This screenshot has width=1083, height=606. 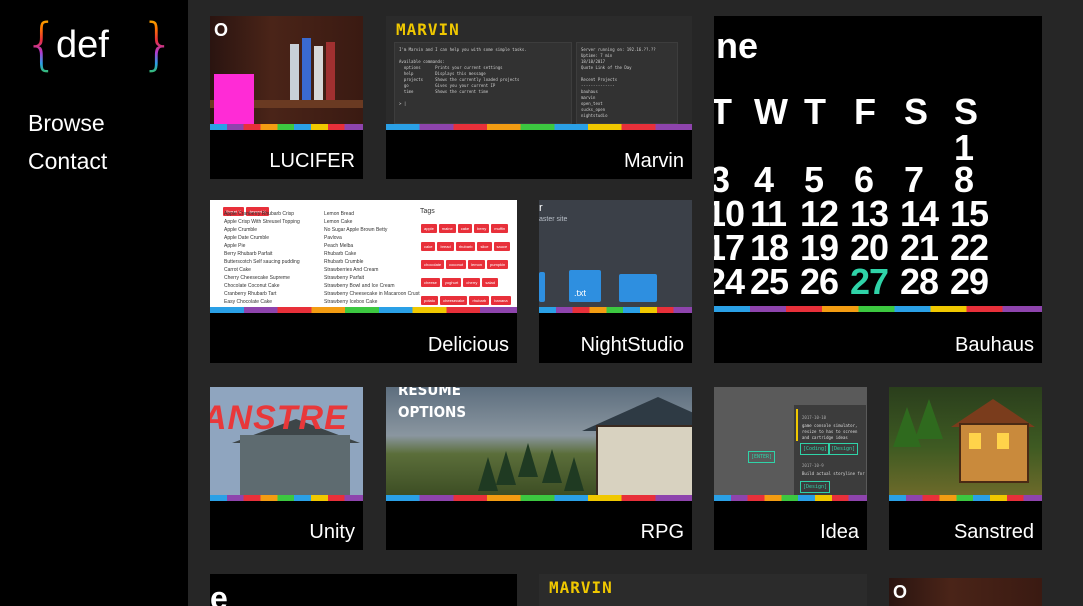 What do you see at coordinates (250, 294) in the screenshot?
I see `recipe-item: Cranberry Rhubarb Tart` at bounding box center [250, 294].